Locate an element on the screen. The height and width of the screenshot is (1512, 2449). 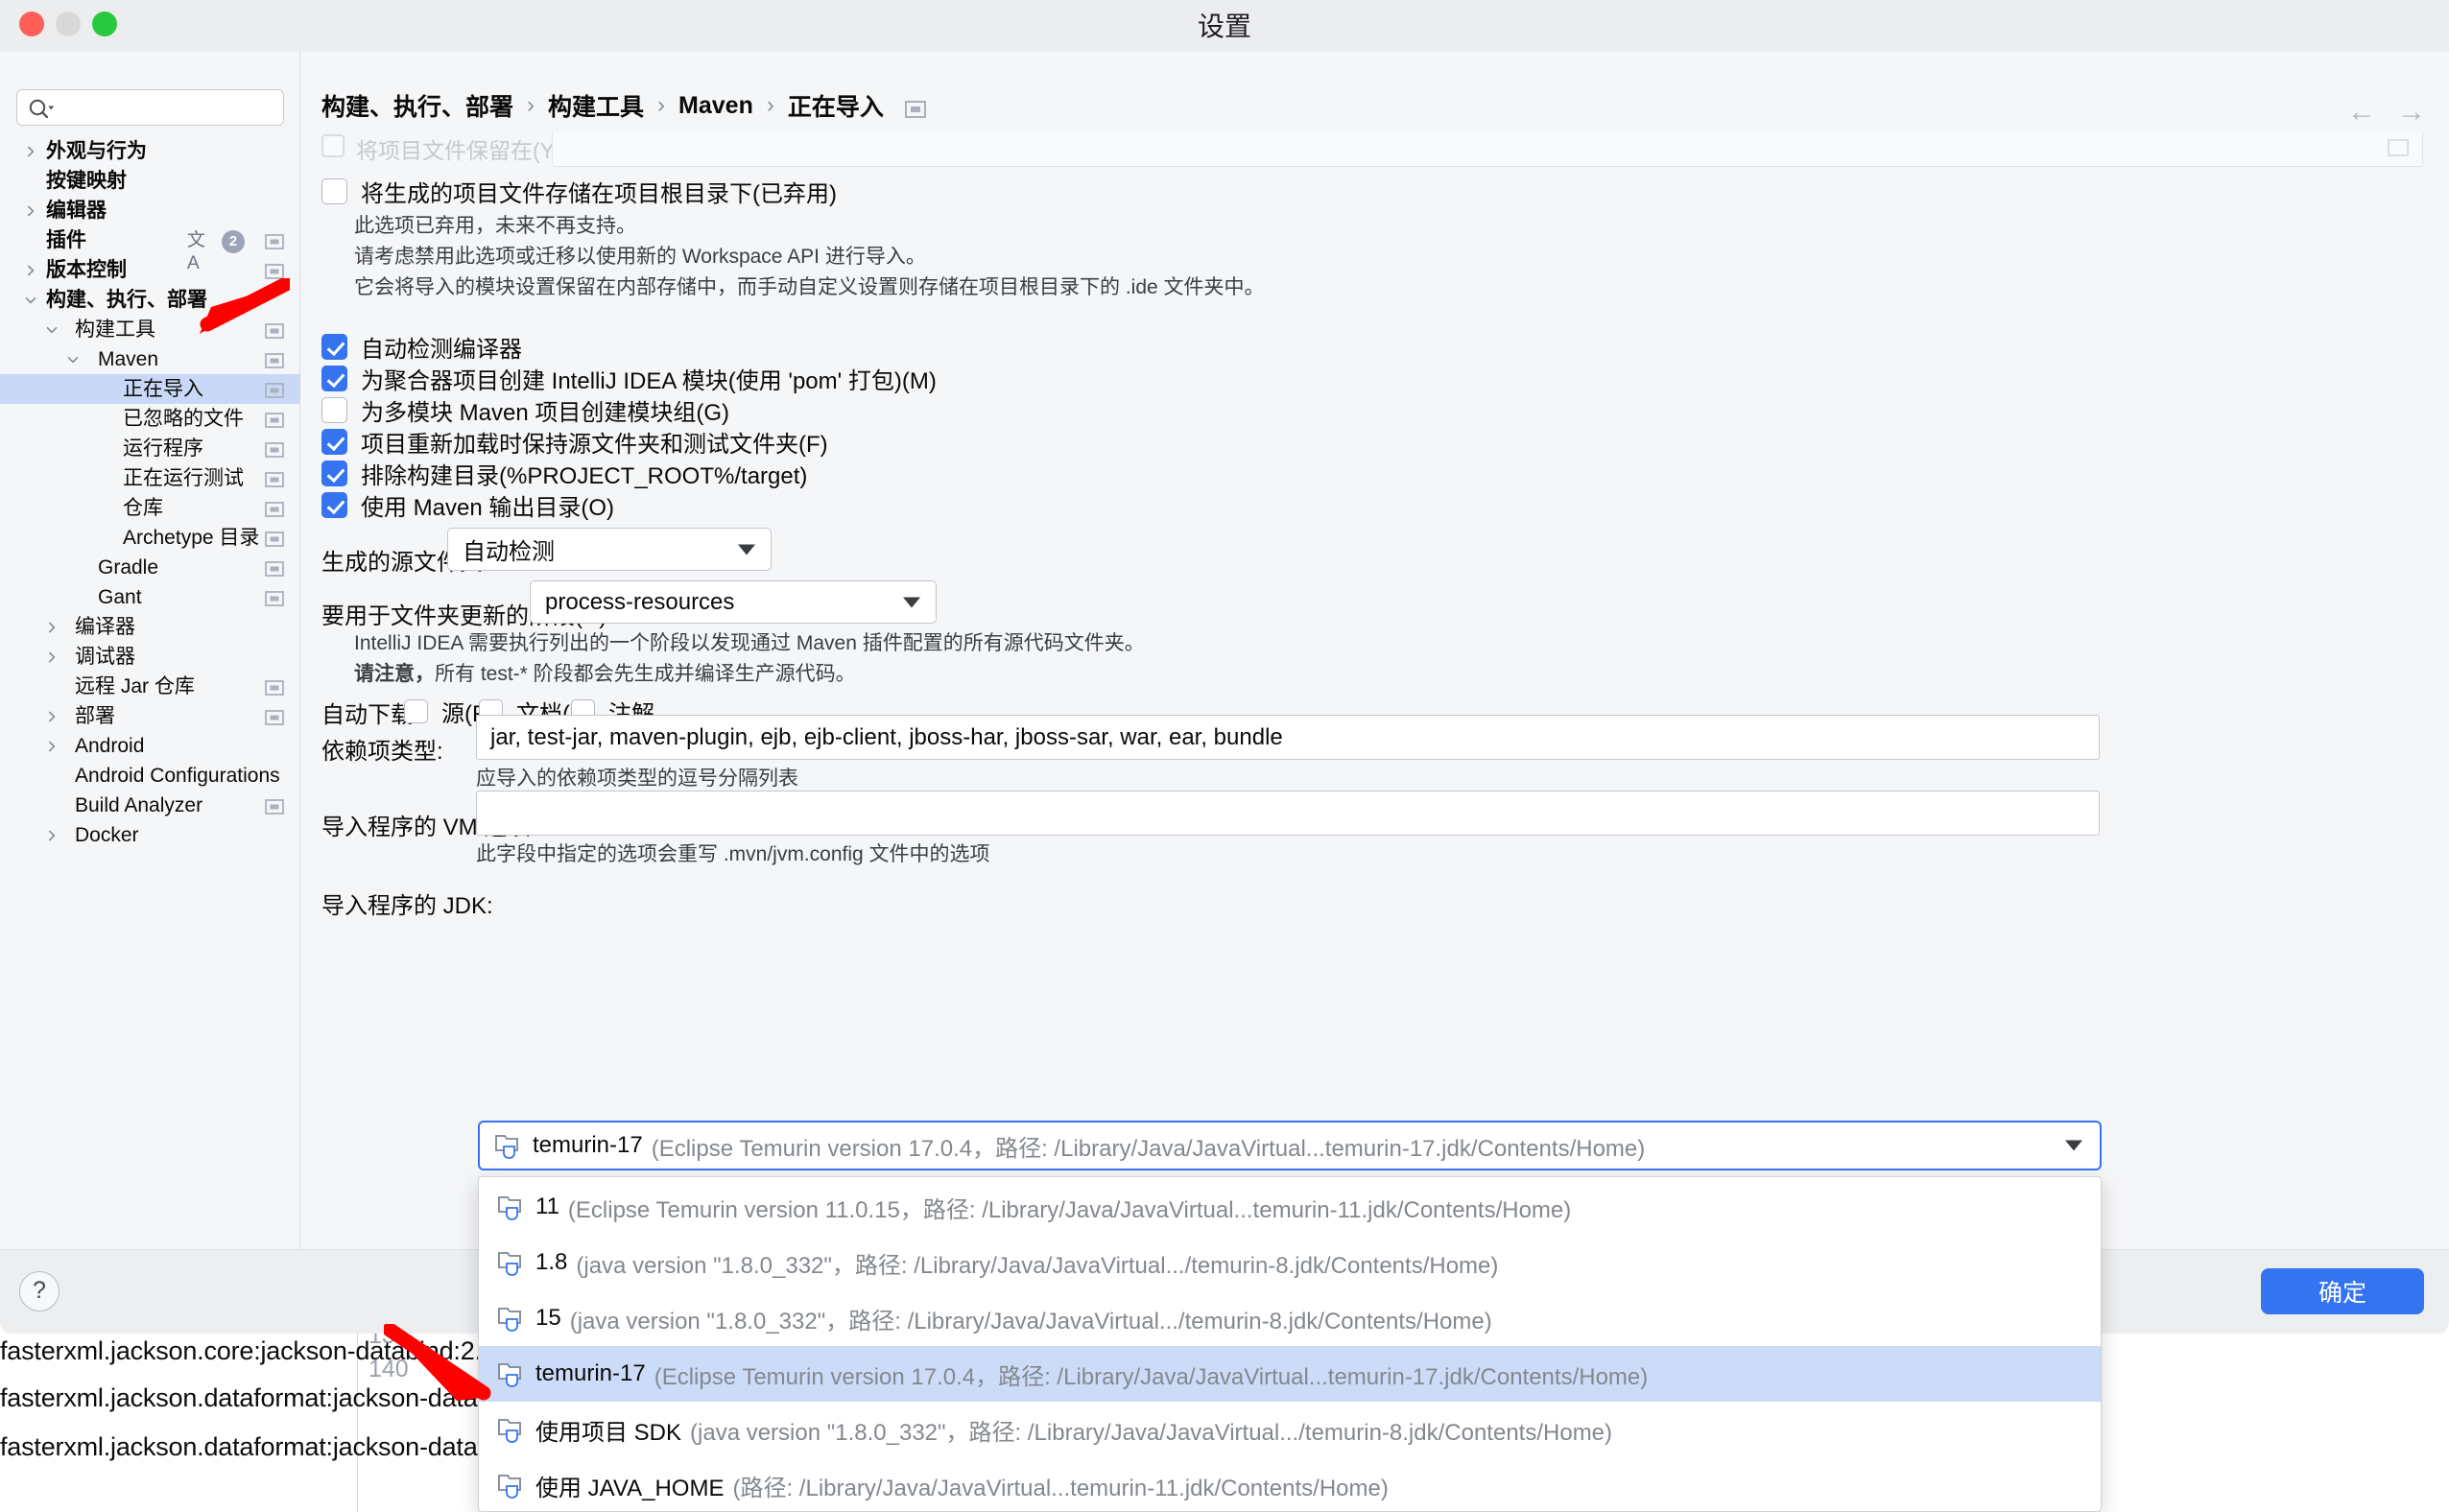
sidebar-item-5: 构建、执行、部署 is located at coordinates (150, 300).